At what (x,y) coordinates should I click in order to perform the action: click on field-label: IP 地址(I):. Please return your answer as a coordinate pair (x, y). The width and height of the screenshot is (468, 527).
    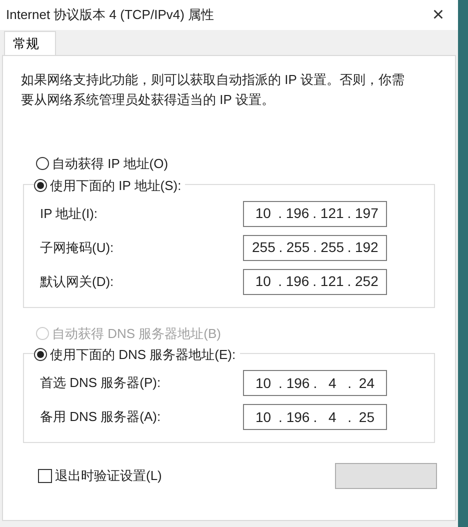
    Looking at the image, I should click on (69, 213).